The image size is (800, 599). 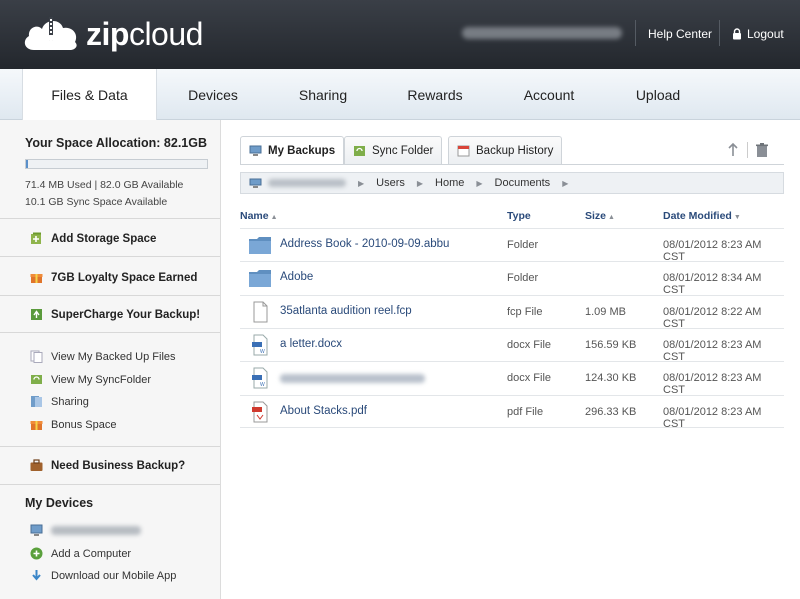 What do you see at coordinates (103, 356) in the screenshot?
I see `view-backed-up-files-link: View My Backed Up Files` at bounding box center [103, 356].